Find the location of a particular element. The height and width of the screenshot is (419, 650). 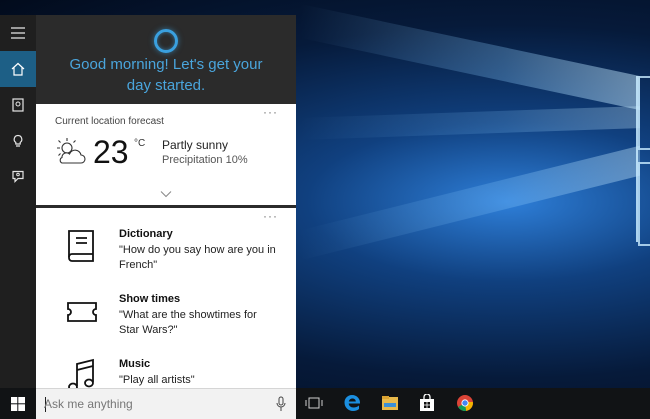

tip-example: "What are the showtimes for Star Wars?" is located at coordinates (188, 322).